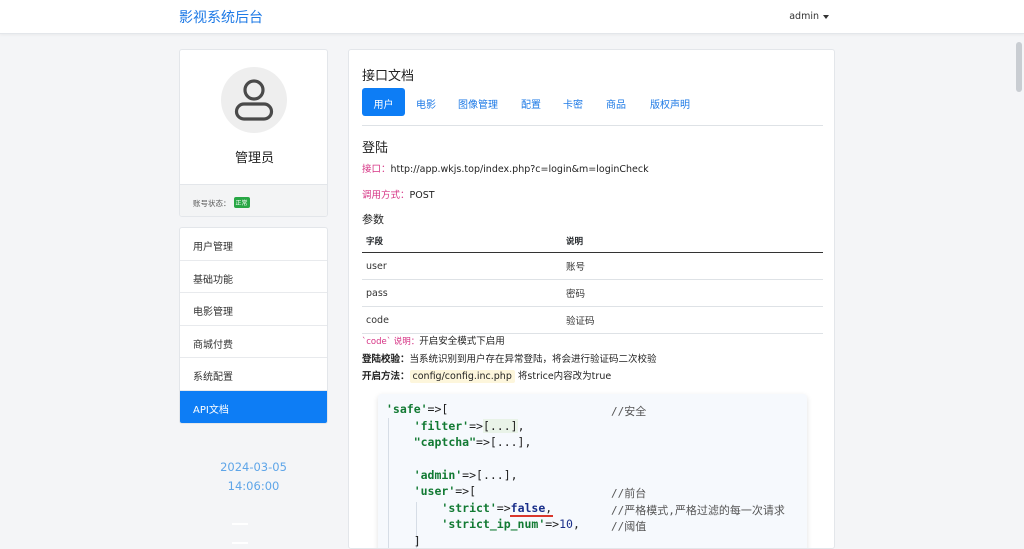  Describe the element at coordinates (512, 17) in the screenshot. I see `top-navbar: 影视系统后台 admin` at that location.